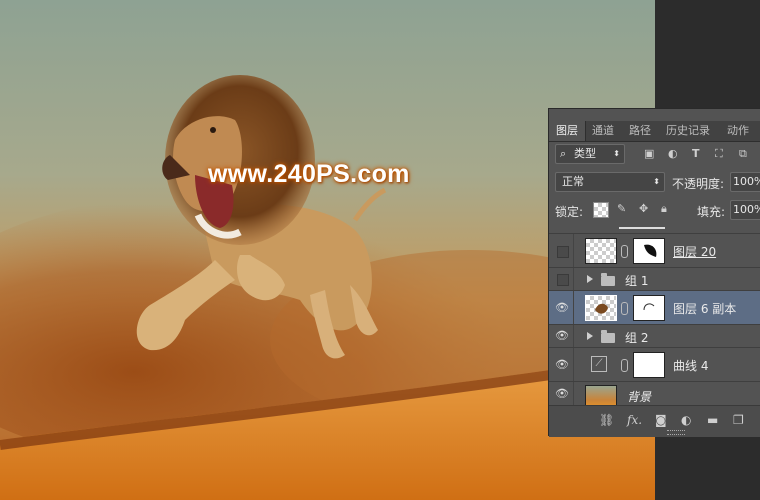 The image size is (760, 500). What do you see at coordinates (704, 308) in the screenshot?
I see `layer-name: 图层 6 副本` at bounding box center [704, 308].